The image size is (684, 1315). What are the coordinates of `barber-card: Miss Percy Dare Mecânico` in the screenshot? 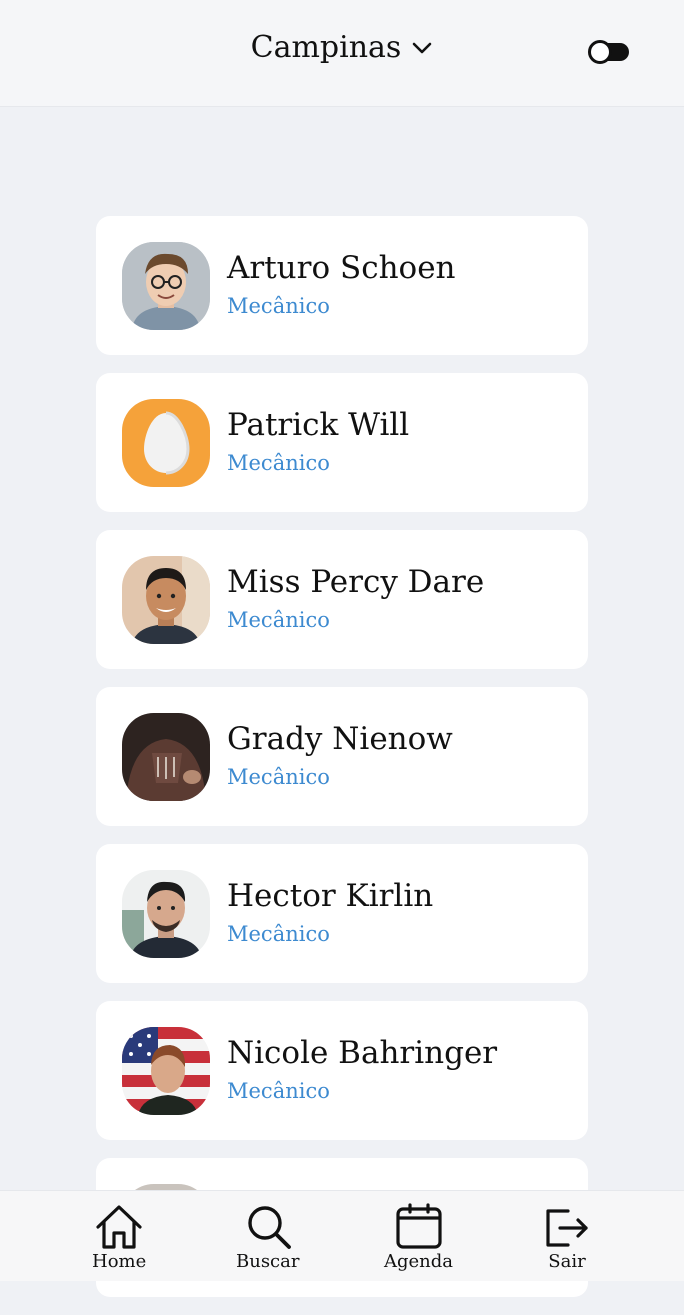 It's located at (342, 599).